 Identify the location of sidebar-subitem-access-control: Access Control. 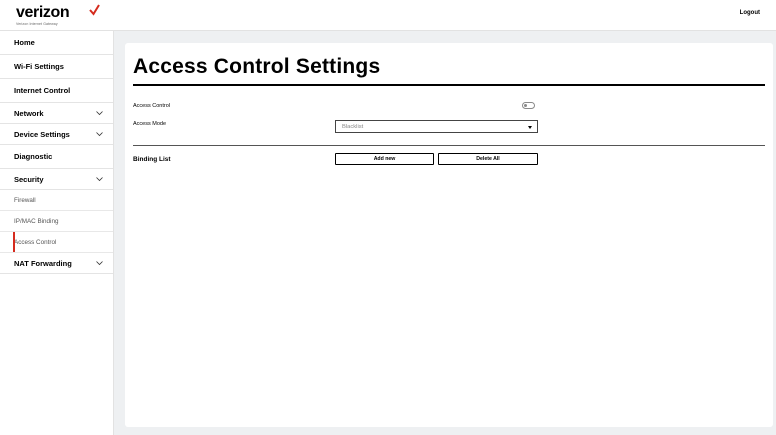
(56, 242).